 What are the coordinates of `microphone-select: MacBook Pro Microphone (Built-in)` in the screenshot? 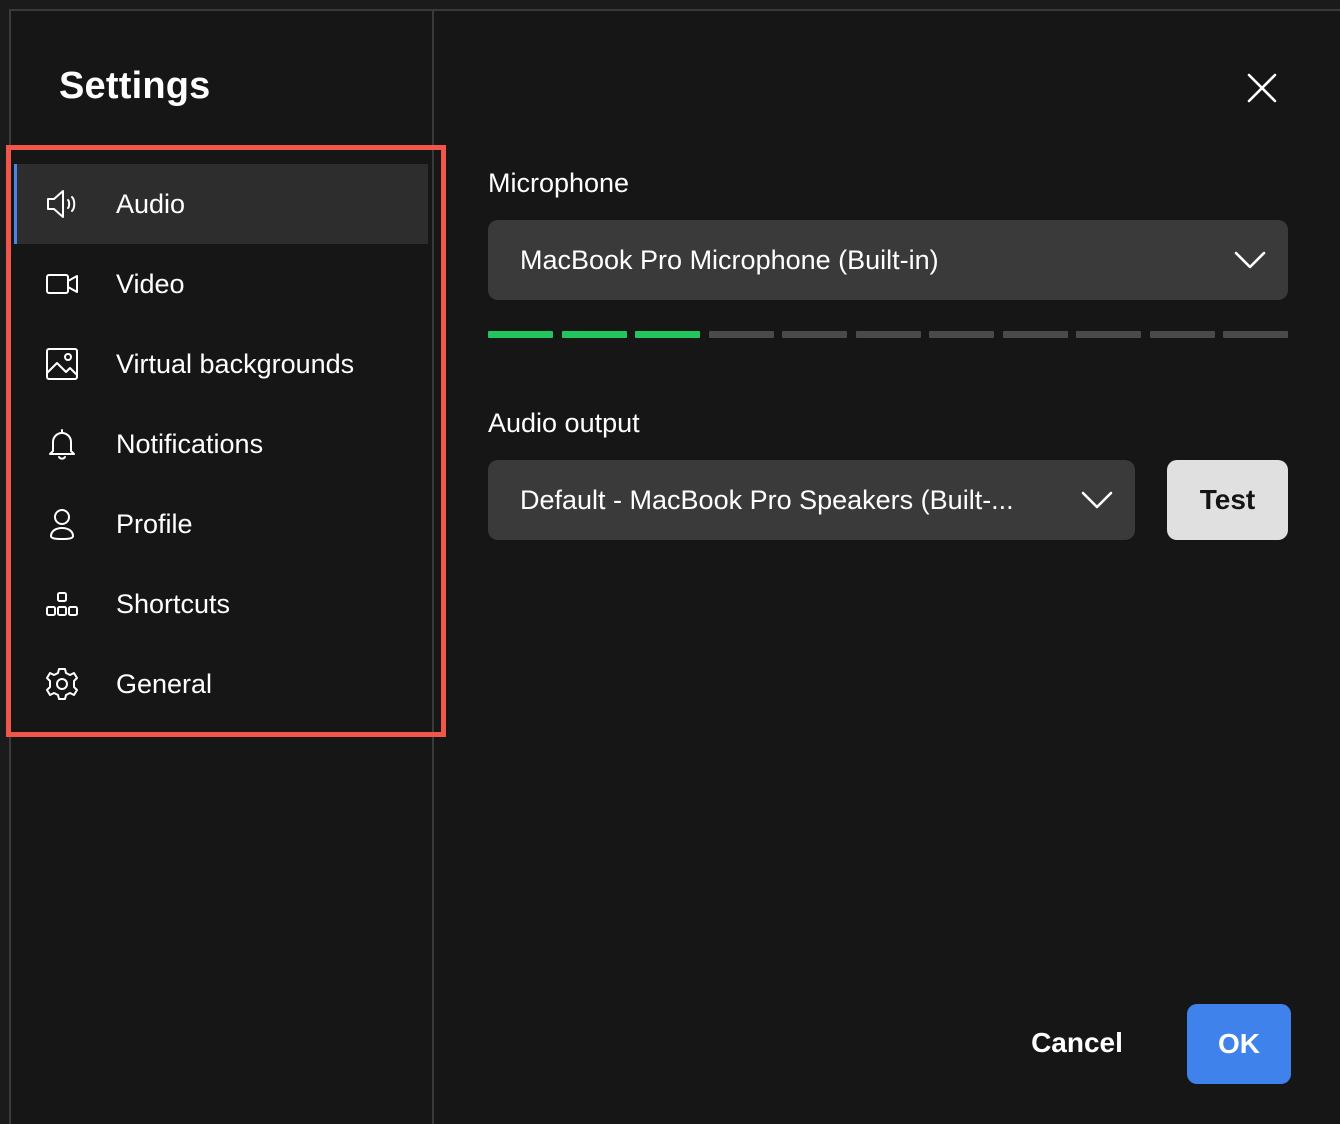 It's located at (888, 260).